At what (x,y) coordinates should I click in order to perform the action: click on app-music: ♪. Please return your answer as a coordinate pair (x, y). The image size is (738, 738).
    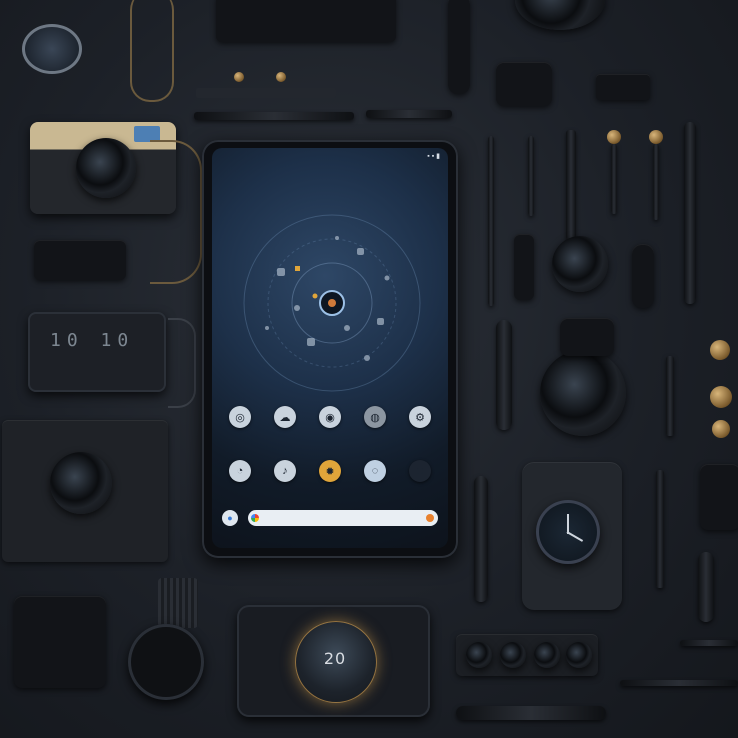
    Looking at the image, I should click on (285, 473).